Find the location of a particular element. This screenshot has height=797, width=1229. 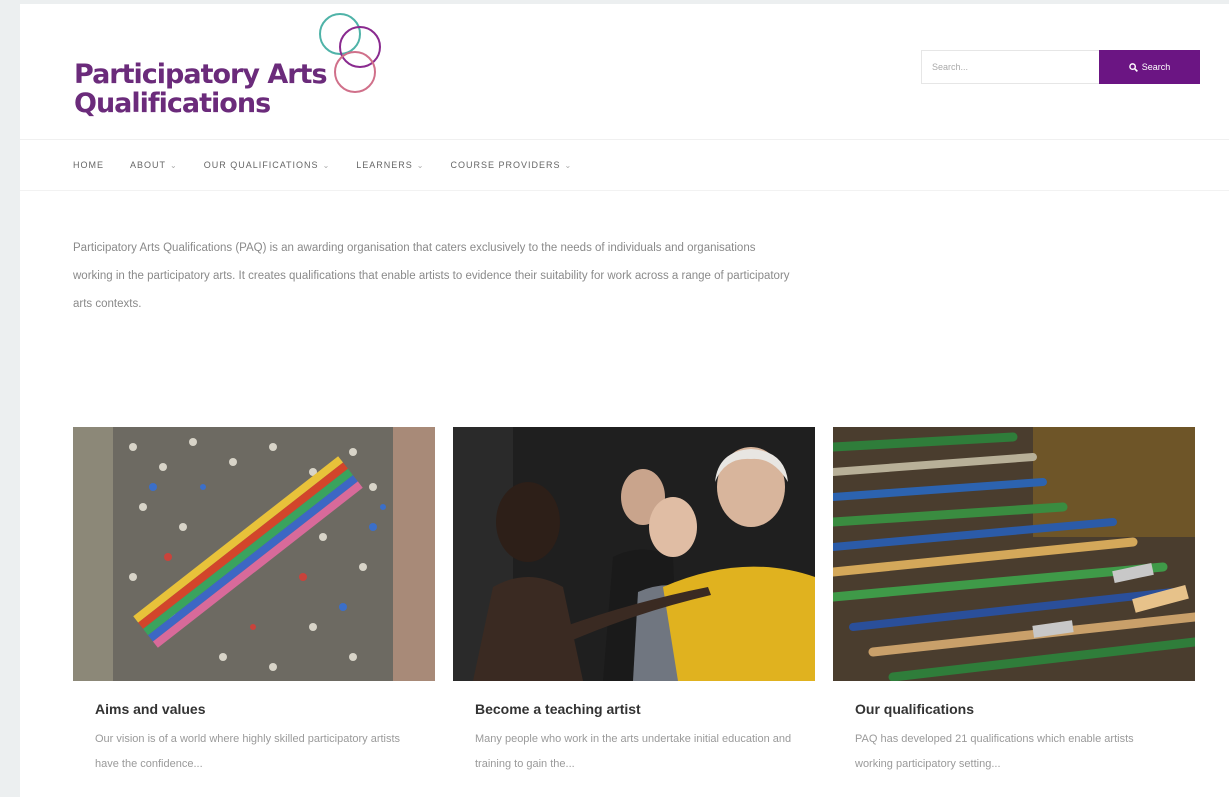

card-title: Our qualifications is located at coordinates (1025, 709).